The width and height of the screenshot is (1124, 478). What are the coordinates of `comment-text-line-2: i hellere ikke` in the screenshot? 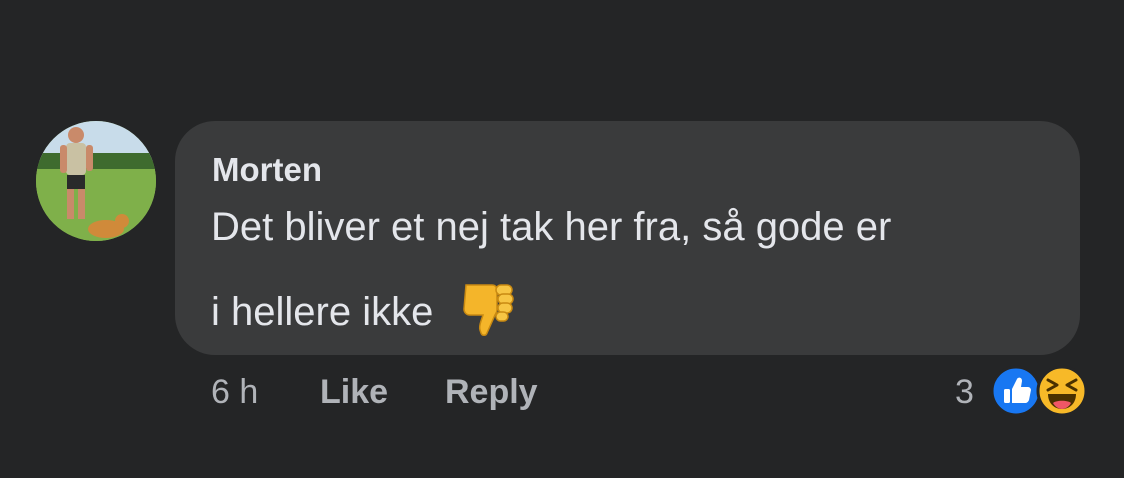 It's located at (364, 309).